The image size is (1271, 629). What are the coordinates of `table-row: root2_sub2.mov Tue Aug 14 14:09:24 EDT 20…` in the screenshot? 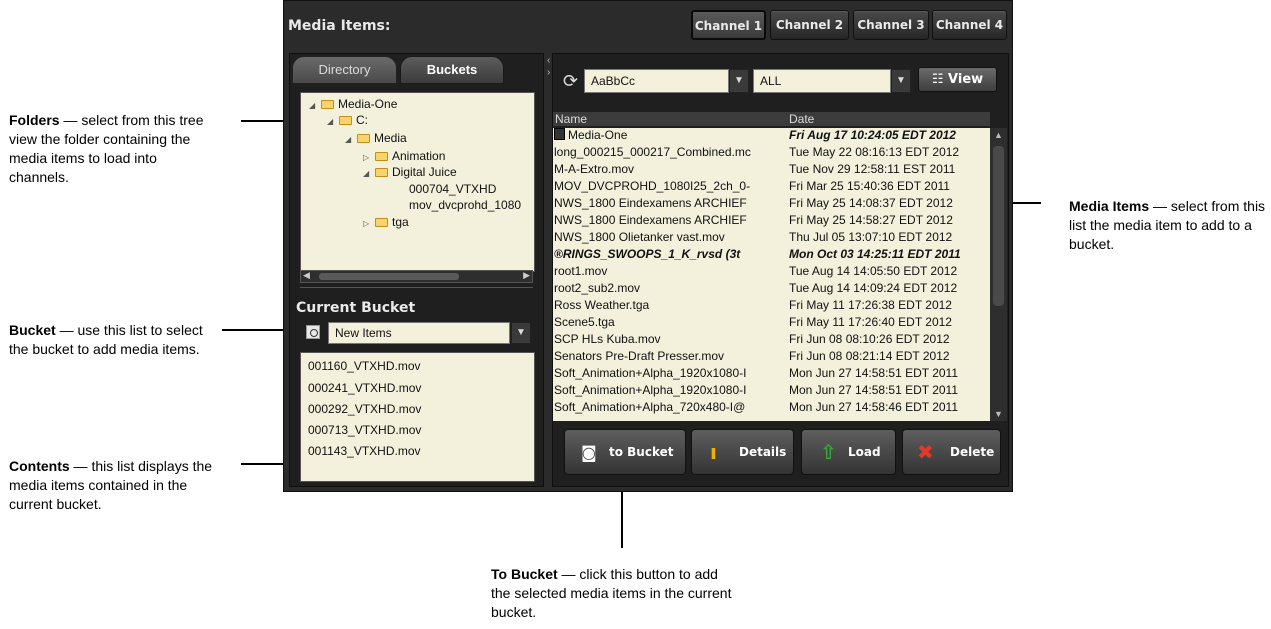 It's located at (771, 289).